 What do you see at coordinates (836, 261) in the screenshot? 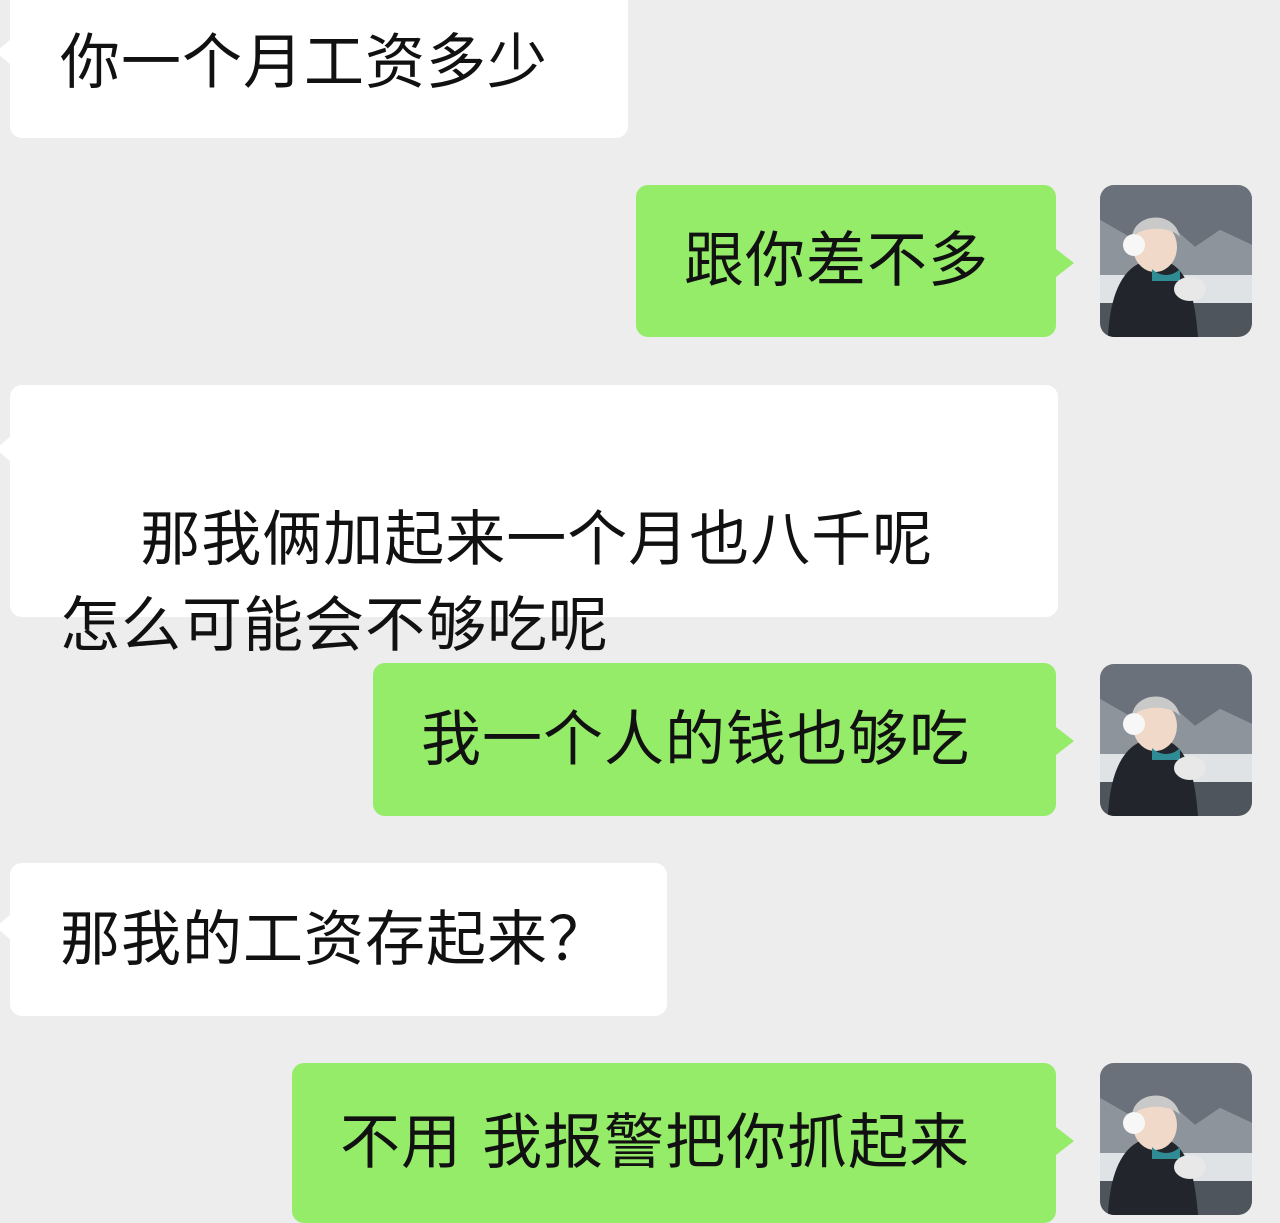
I see `message-text: 跟你差不多` at bounding box center [836, 261].